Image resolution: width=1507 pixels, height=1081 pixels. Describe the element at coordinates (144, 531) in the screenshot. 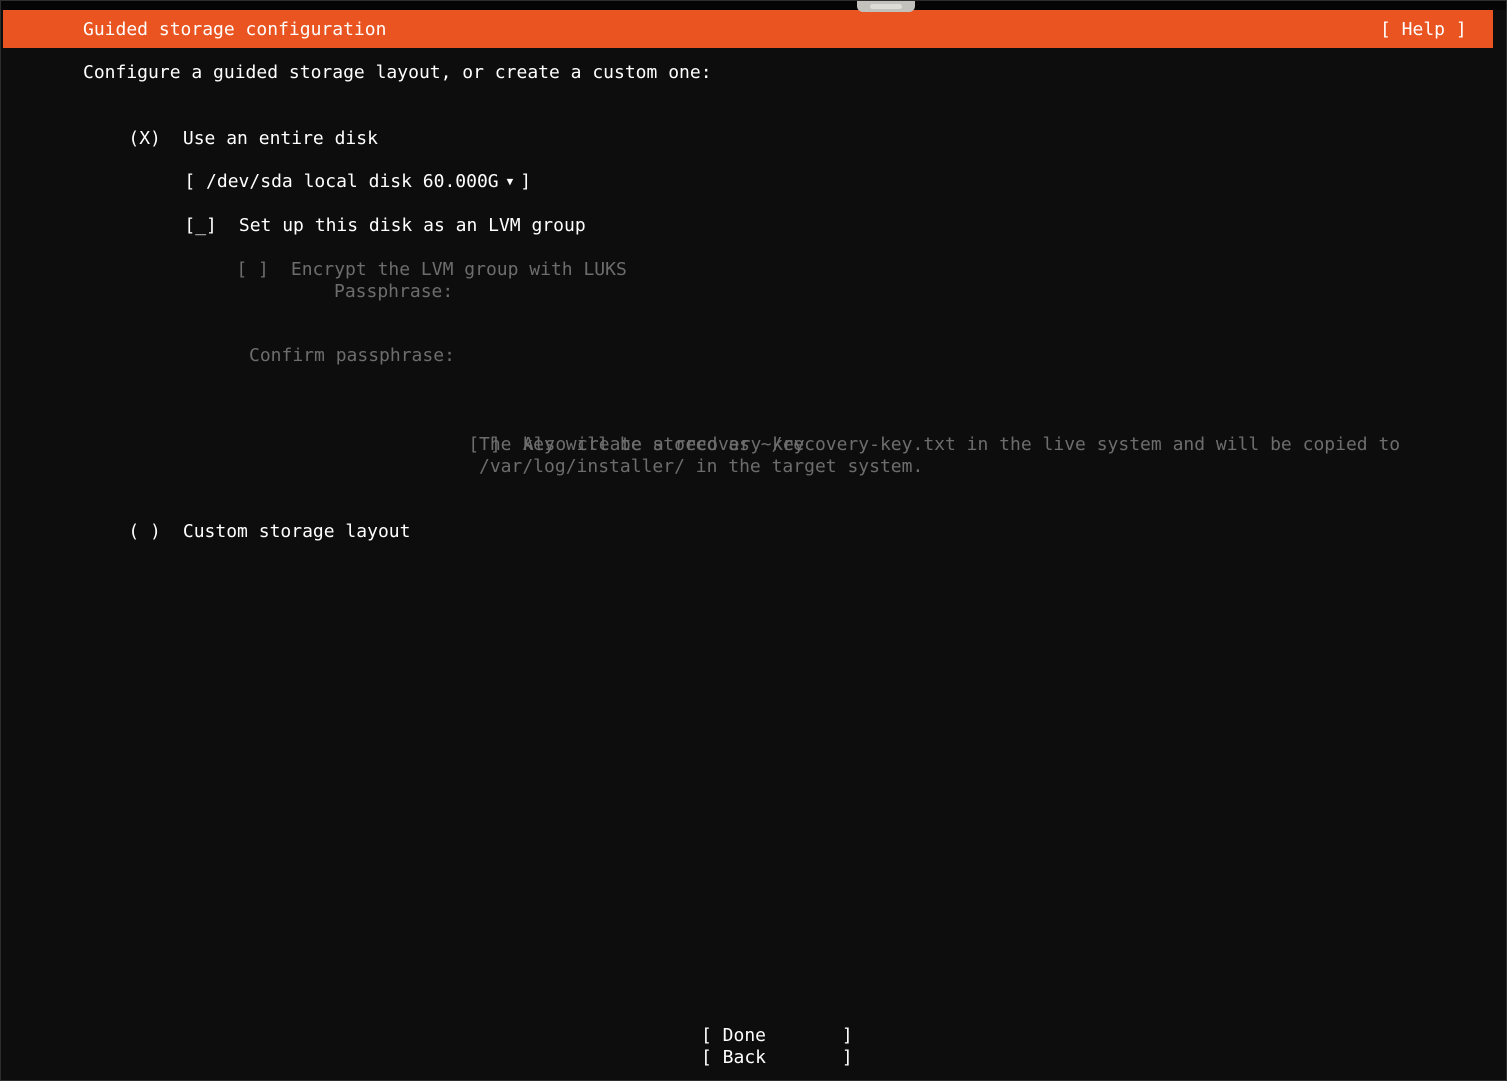

I see `radio-state-icon: ( )` at that location.